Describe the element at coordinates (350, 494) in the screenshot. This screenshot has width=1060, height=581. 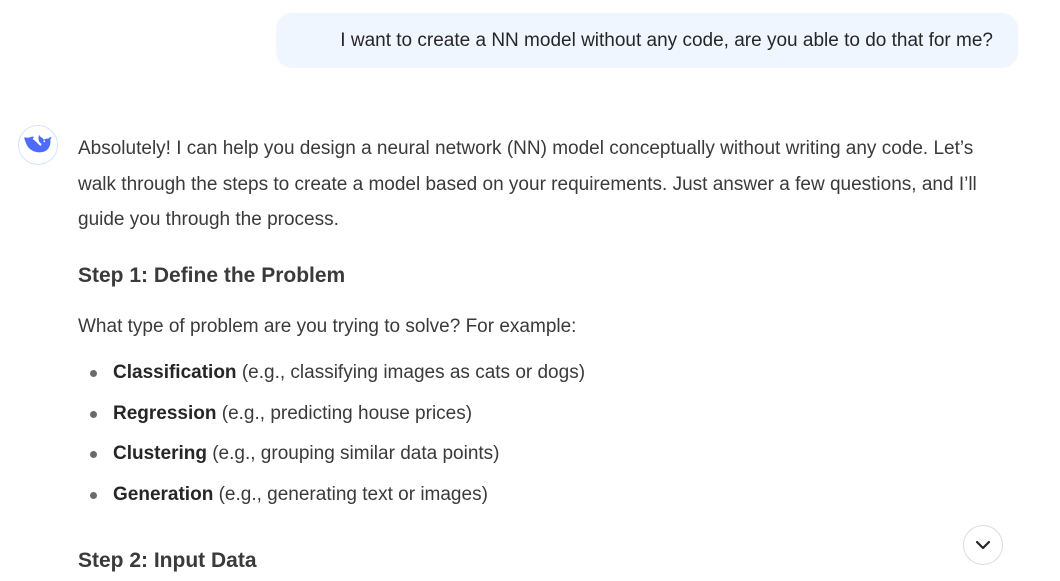
I see `option-description: (e.g., generating text or images)` at that location.